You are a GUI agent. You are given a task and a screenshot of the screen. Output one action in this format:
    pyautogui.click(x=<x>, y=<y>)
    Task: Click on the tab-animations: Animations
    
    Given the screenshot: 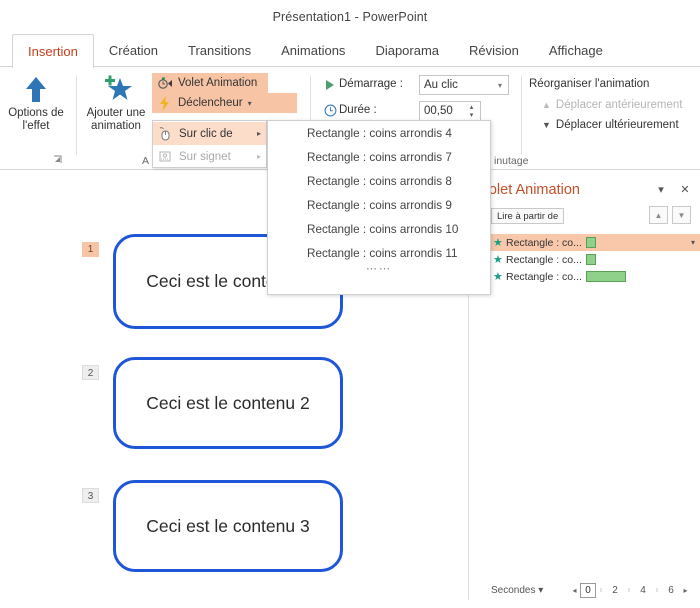 What is the action you would take?
    pyautogui.click(x=313, y=50)
    